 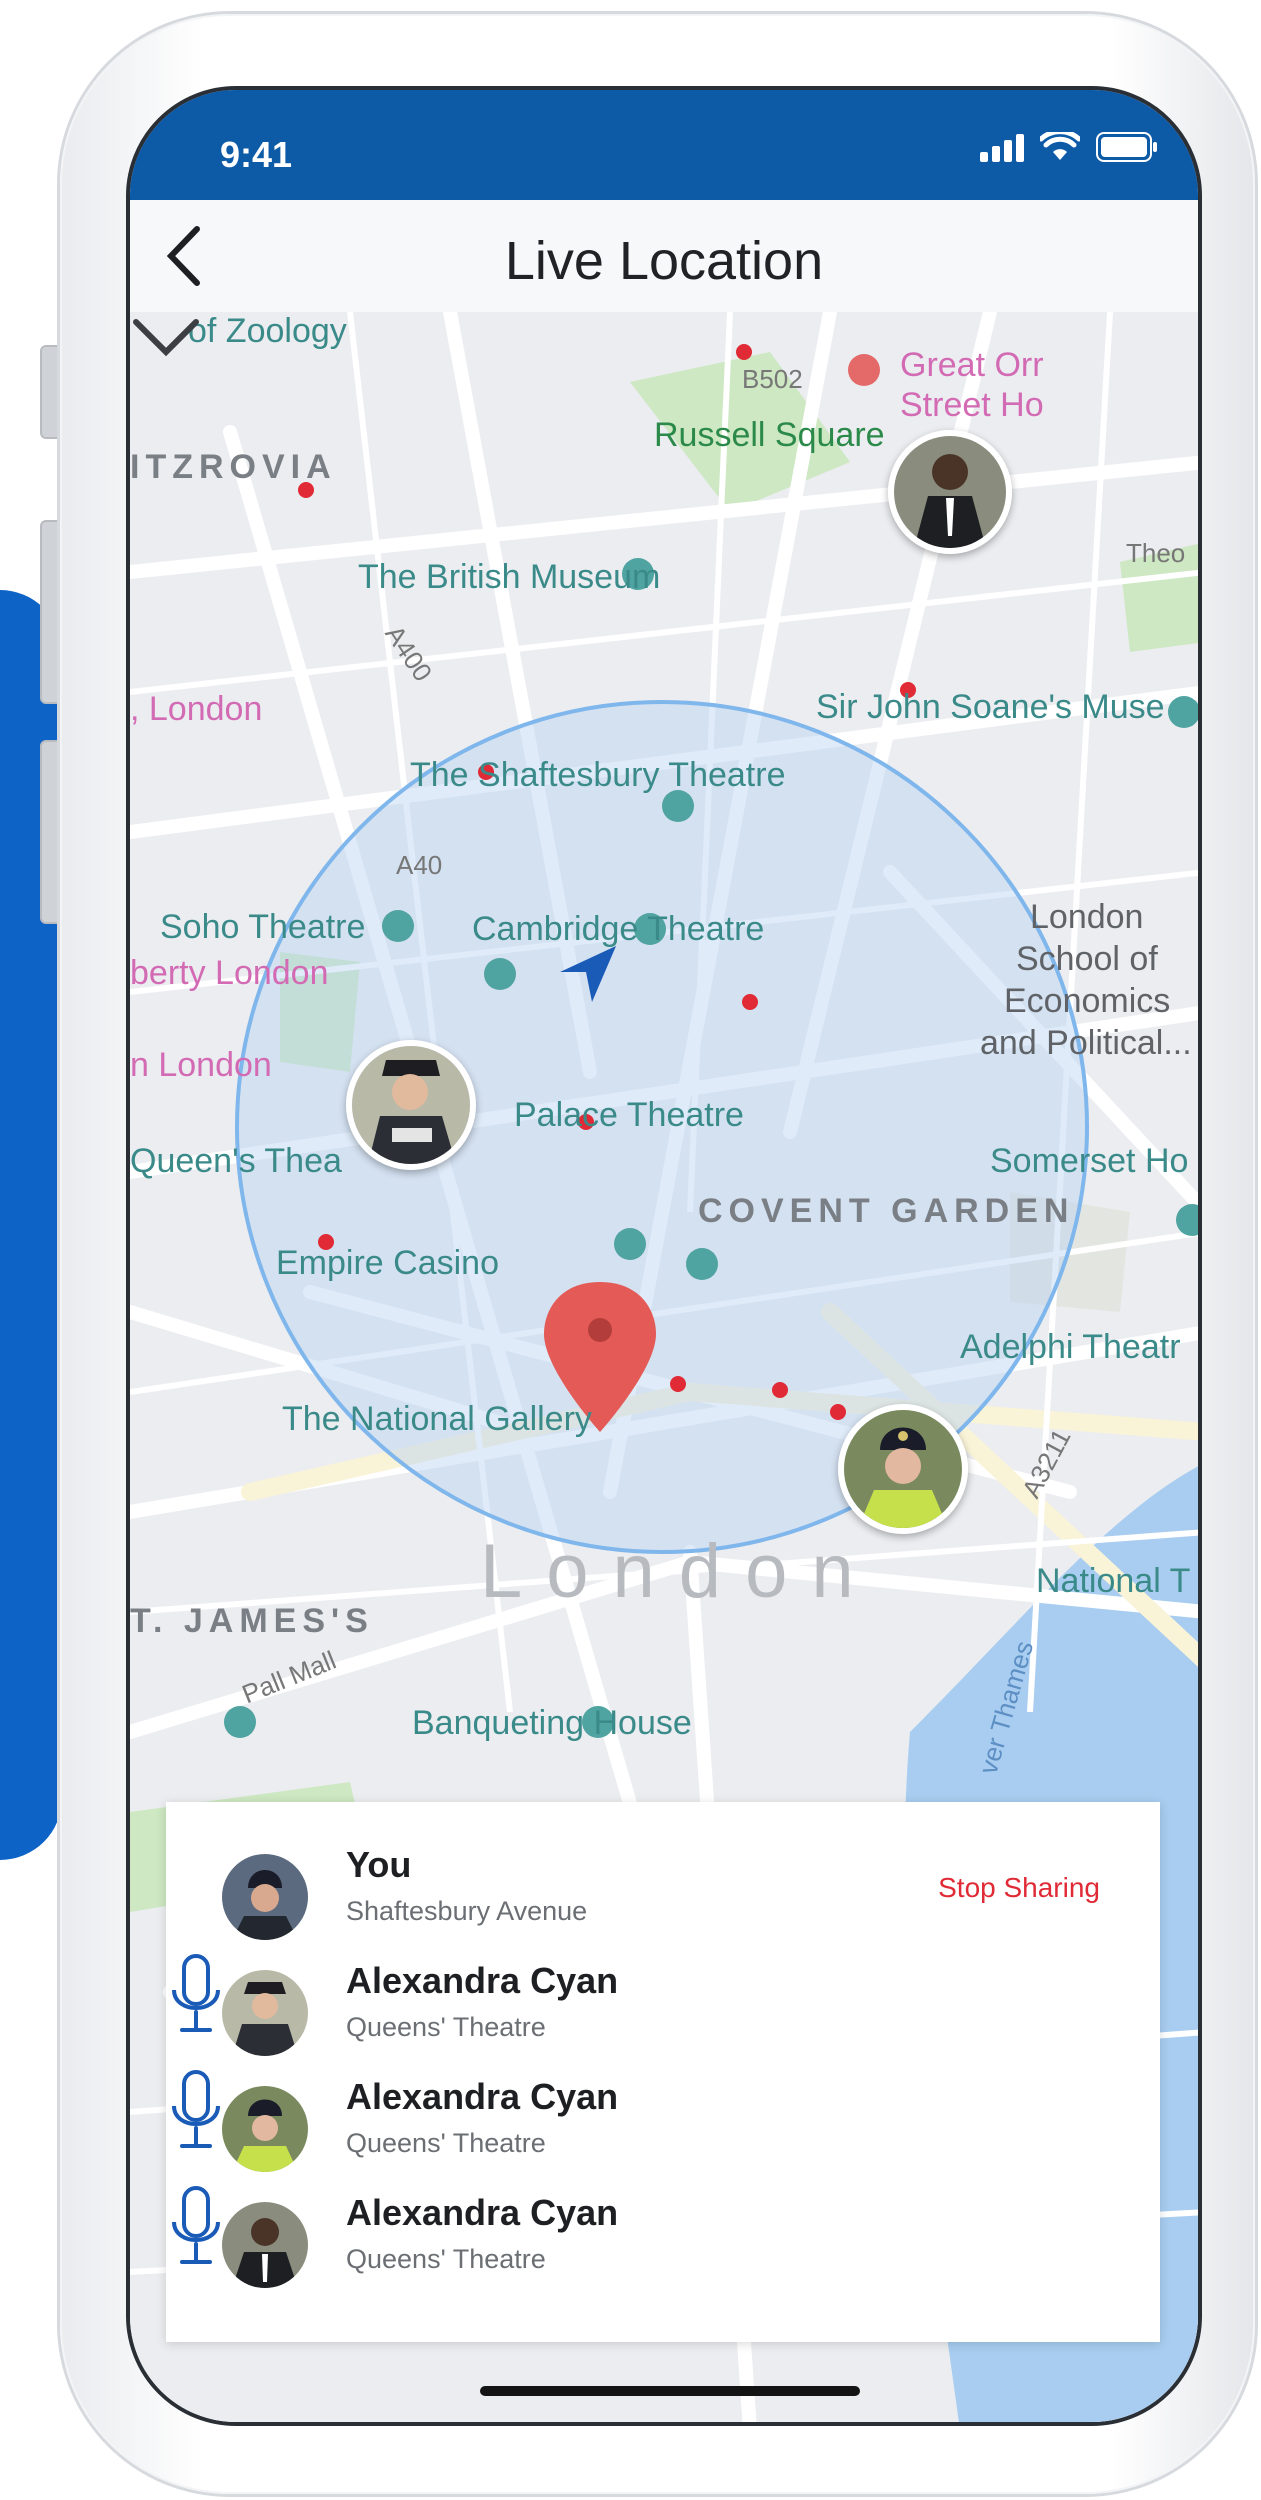 I want to click on map-label: Queen's Thea, so click(x=236, y=1161).